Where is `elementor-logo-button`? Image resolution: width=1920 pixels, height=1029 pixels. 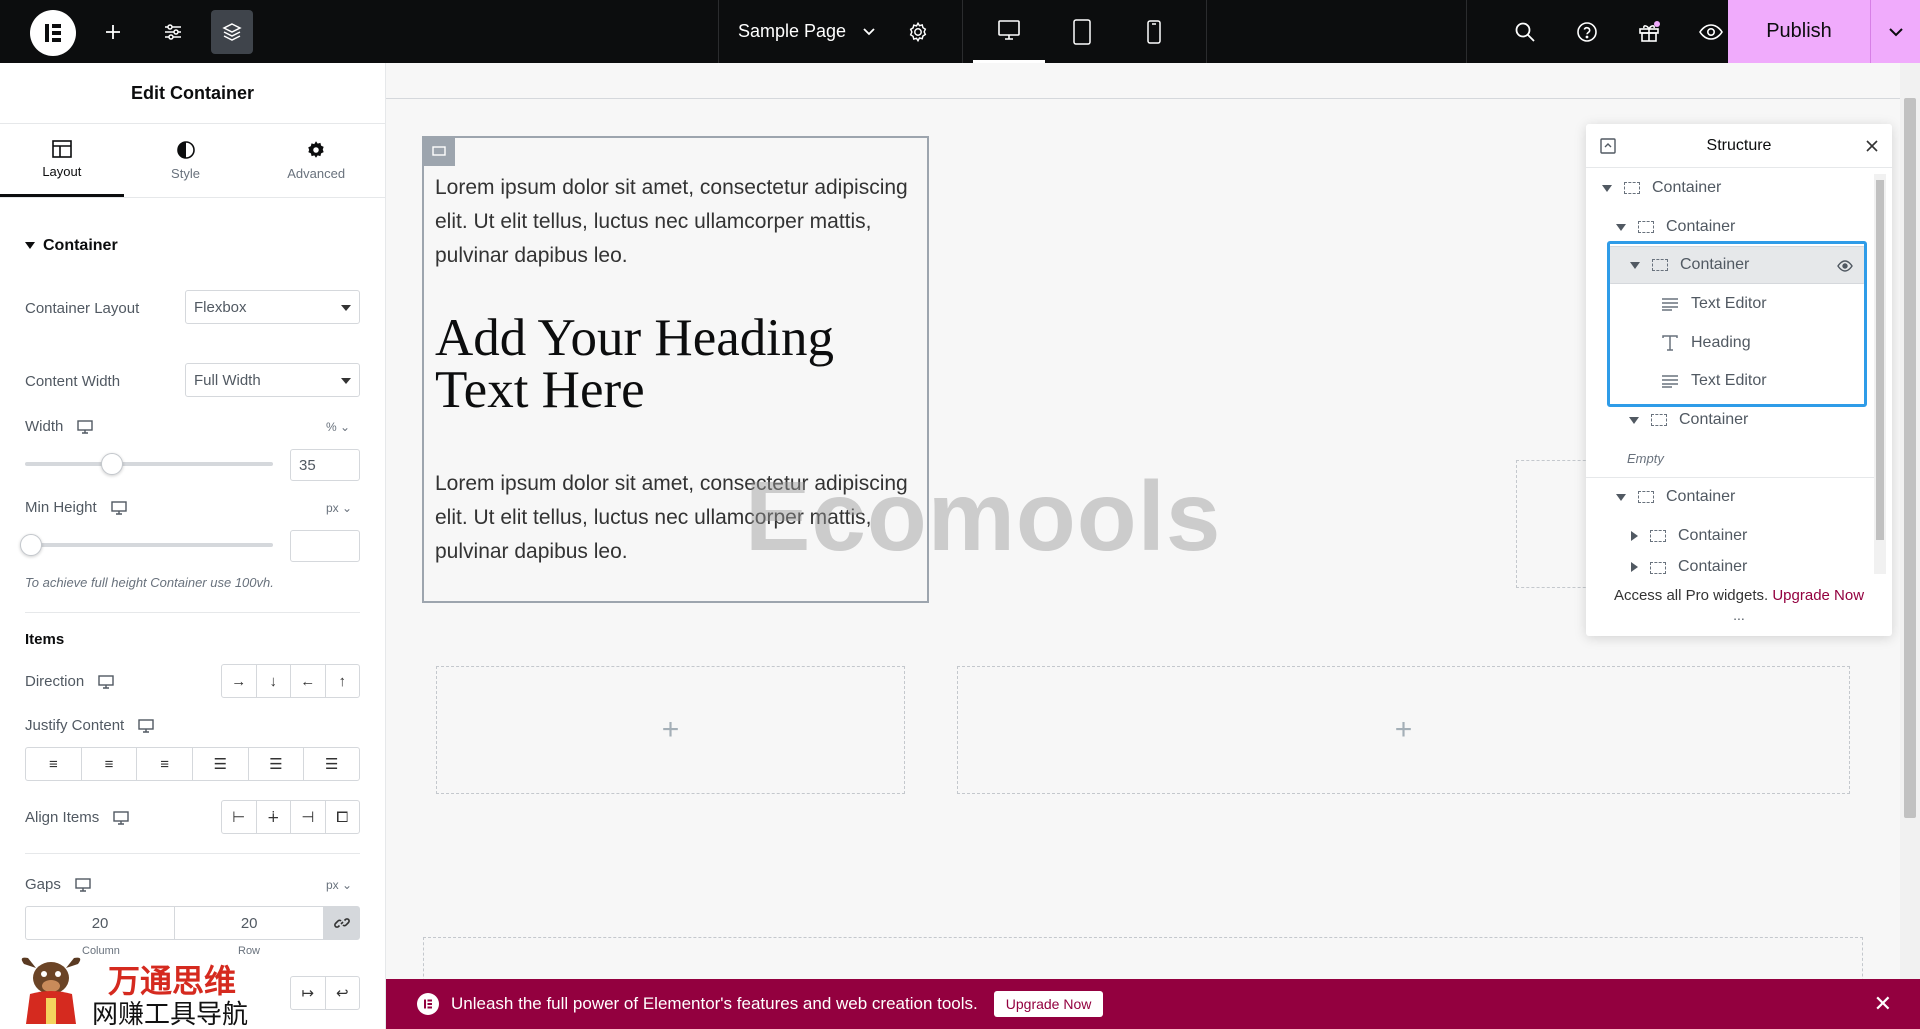 elementor-logo-button is located at coordinates (53, 33).